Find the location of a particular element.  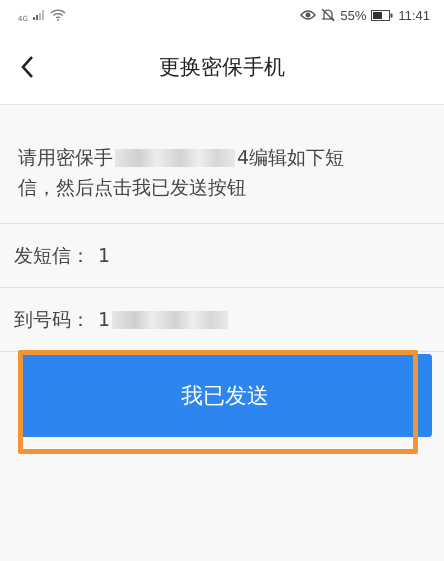

battery-percent: 55% is located at coordinates (353, 15).